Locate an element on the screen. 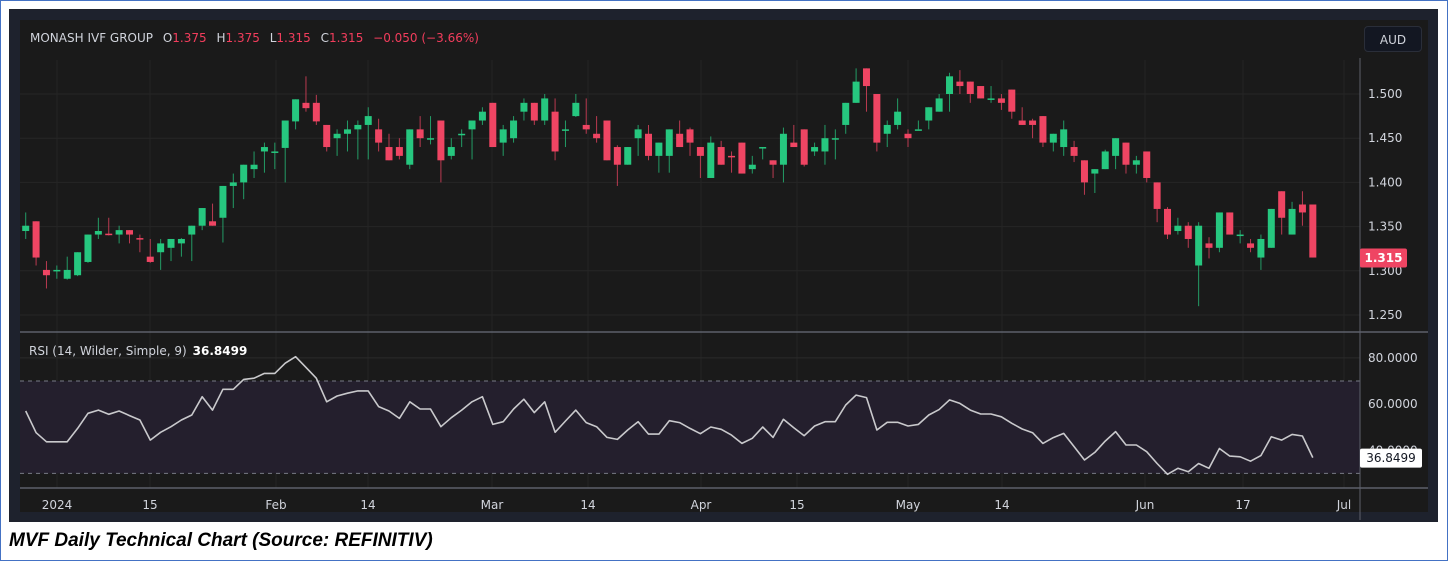 Image resolution: width=1448 pixels, height=561 pixels. time-tick-label: 2024 is located at coordinates (57, 505).